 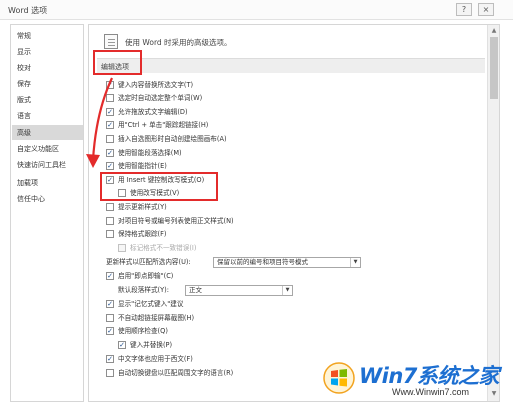 I want to click on windows-logo-icon, so click(x=339, y=378).